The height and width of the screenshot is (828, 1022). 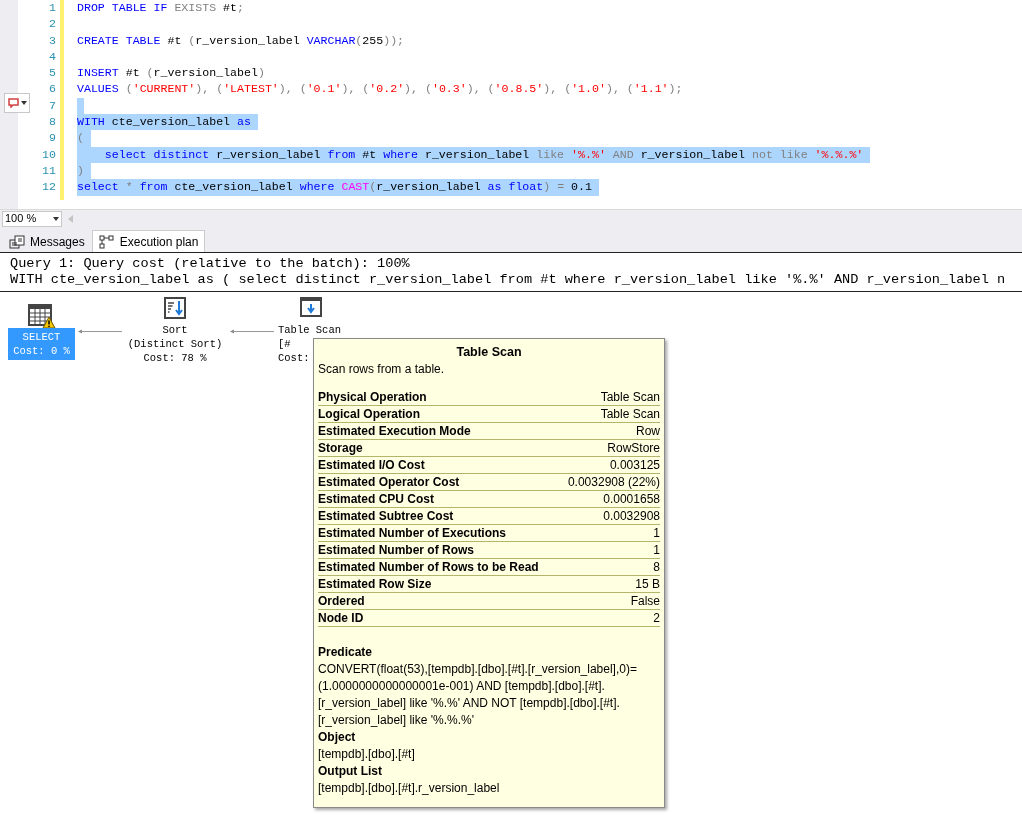 What do you see at coordinates (52, 56) in the screenshot?
I see `line-number: 4` at bounding box center [52, 56].